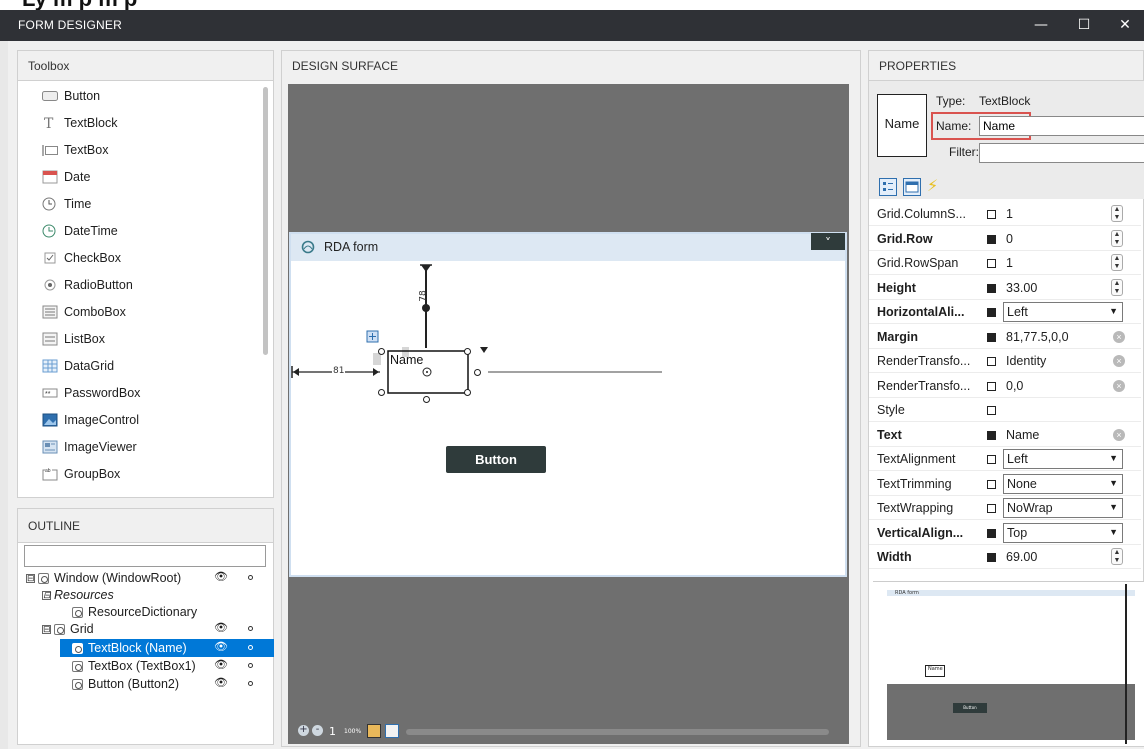 This screenshot has width=1144, height=749. I want to click on property-dropdown: None ▼, so click(1063, 483).